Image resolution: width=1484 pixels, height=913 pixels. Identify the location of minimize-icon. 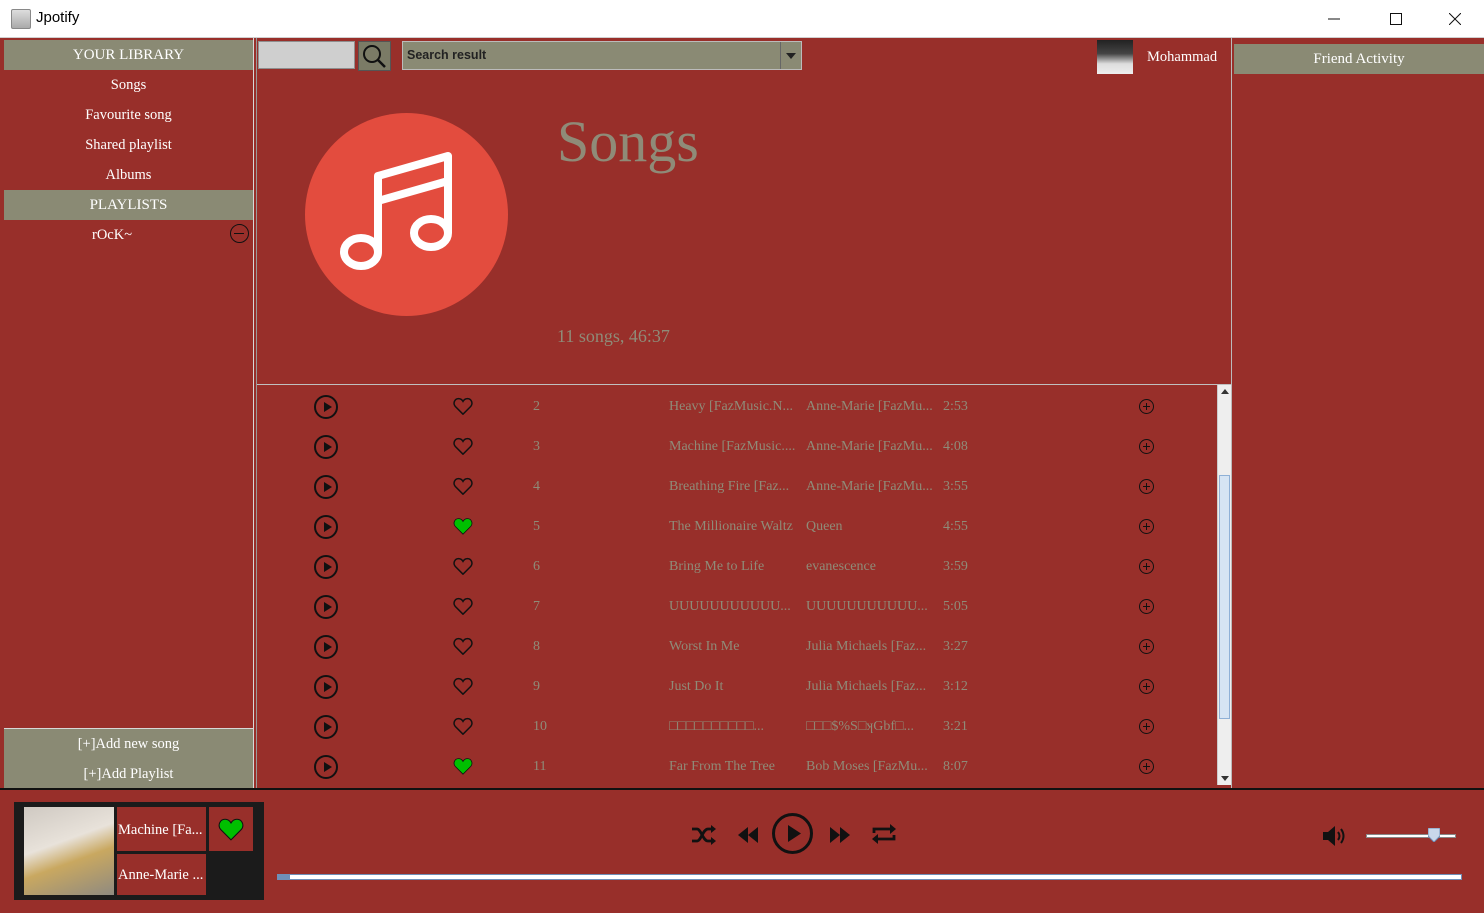
(1334, 18).